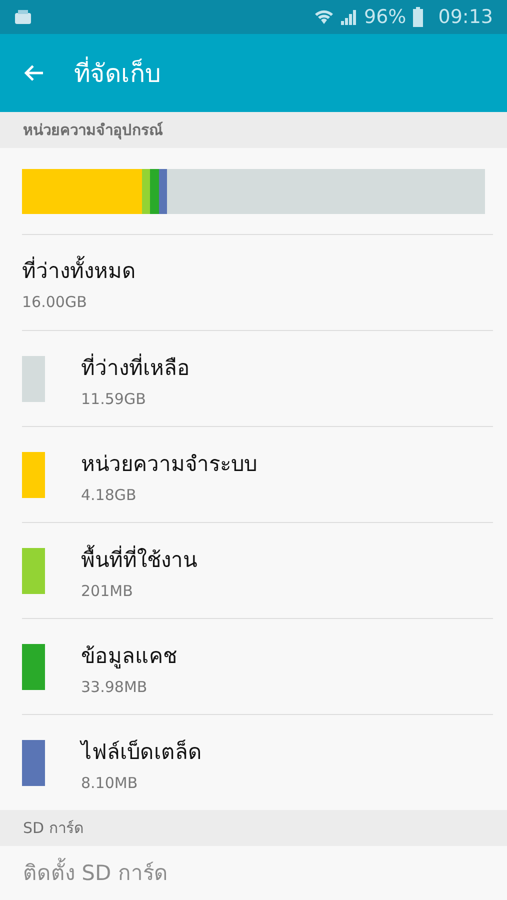 This screenshot has width=507, height=900. What do you see at coordinates (169, 464) in the screenshot?
I see `storage-category-label: หน่วยความจำระบบ` at bounding box center [169, 464].